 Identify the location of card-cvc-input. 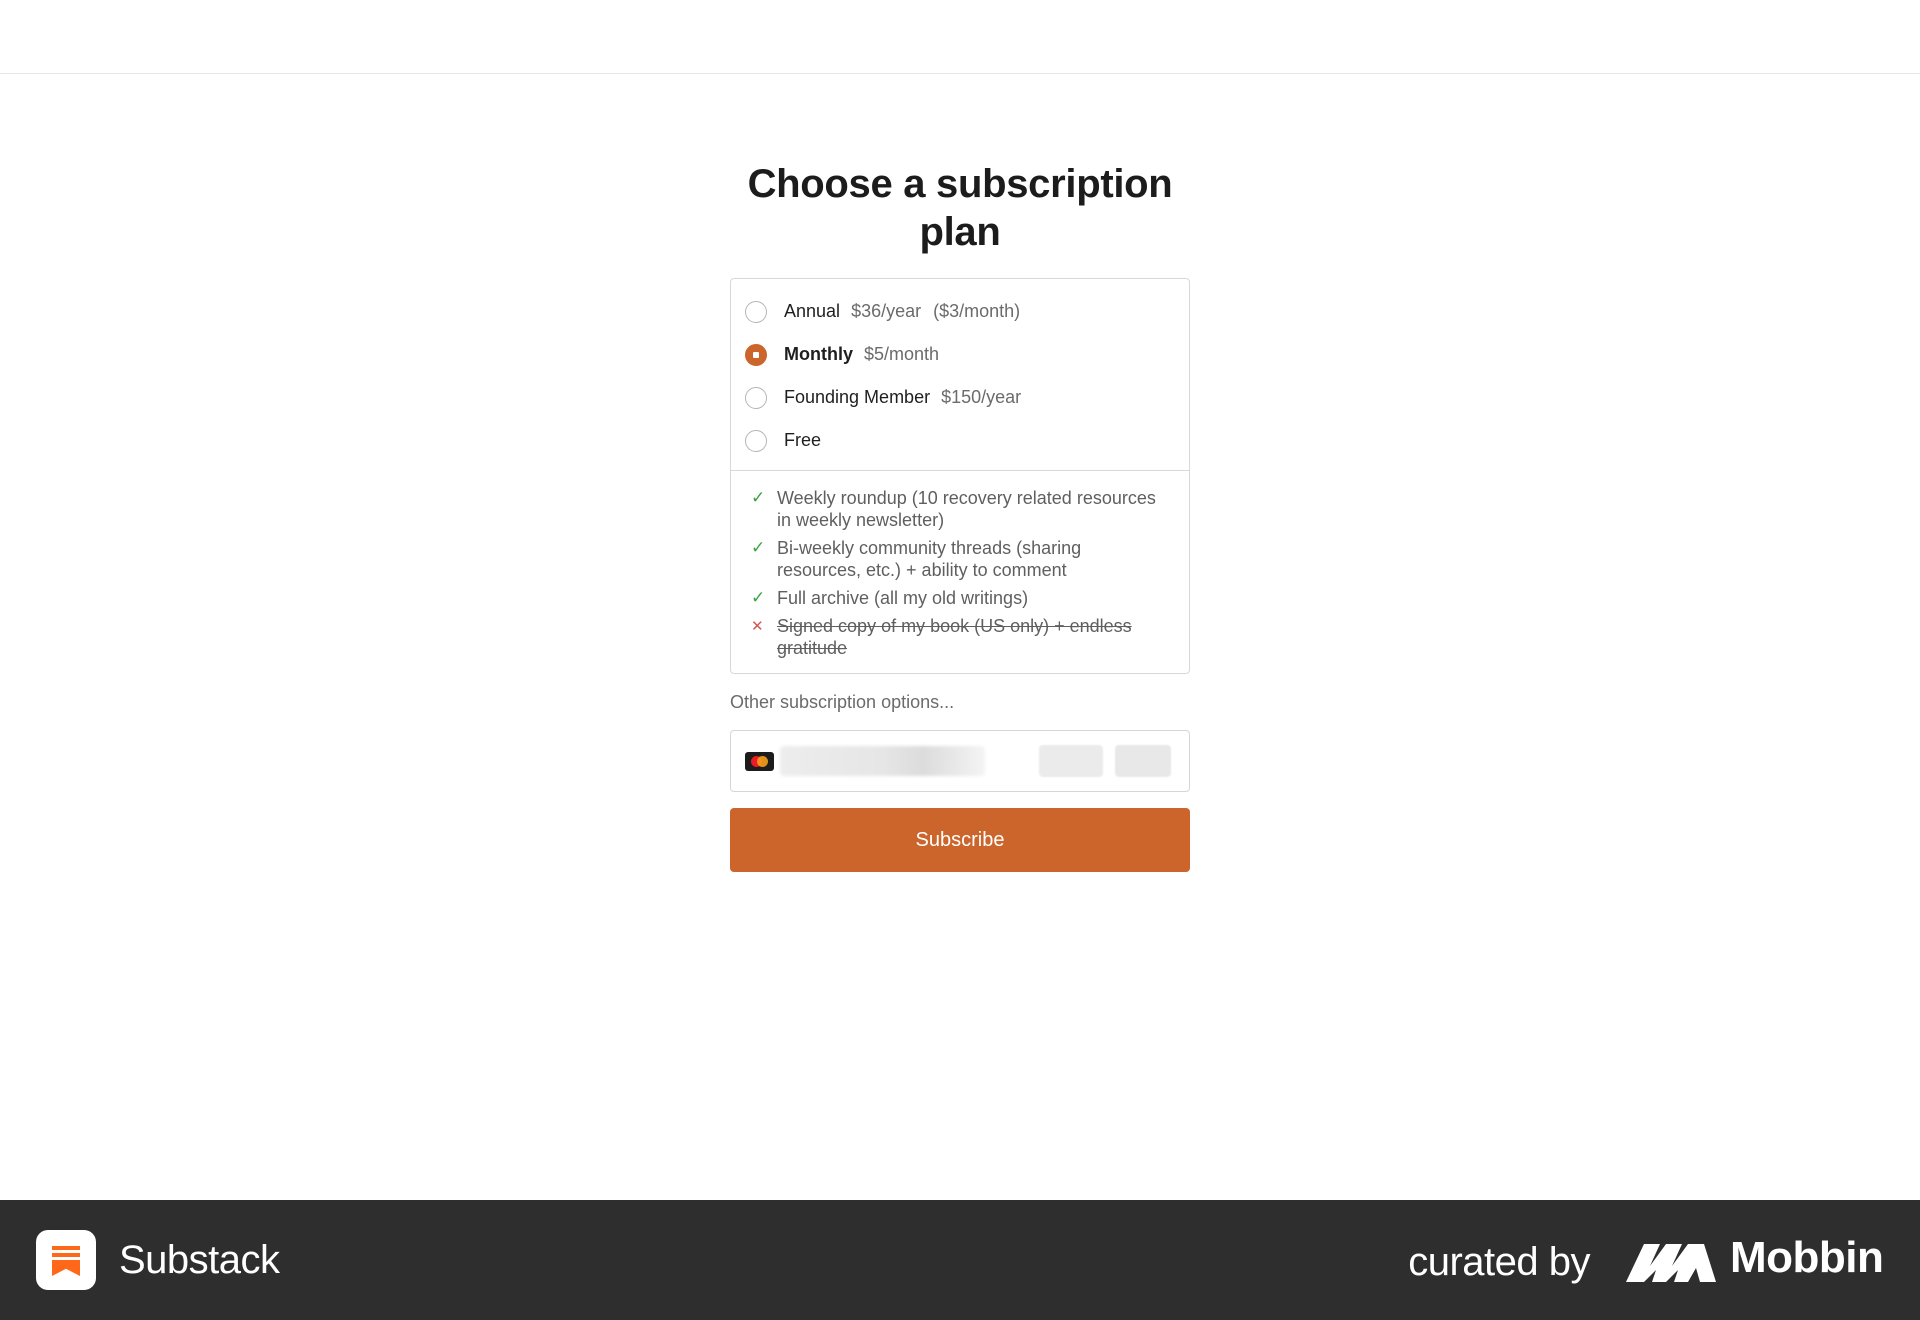
(1143, 761).